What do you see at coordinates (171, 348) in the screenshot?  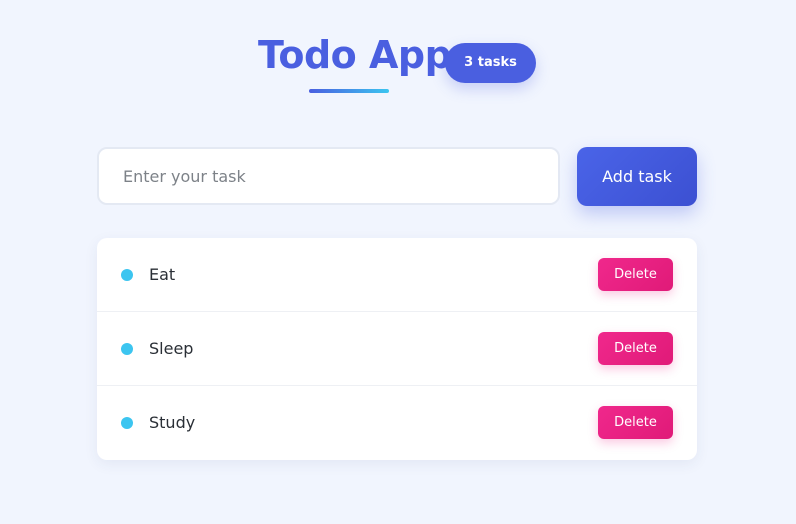 I see `task-text: Sleep` at bounding box center [171, 348].